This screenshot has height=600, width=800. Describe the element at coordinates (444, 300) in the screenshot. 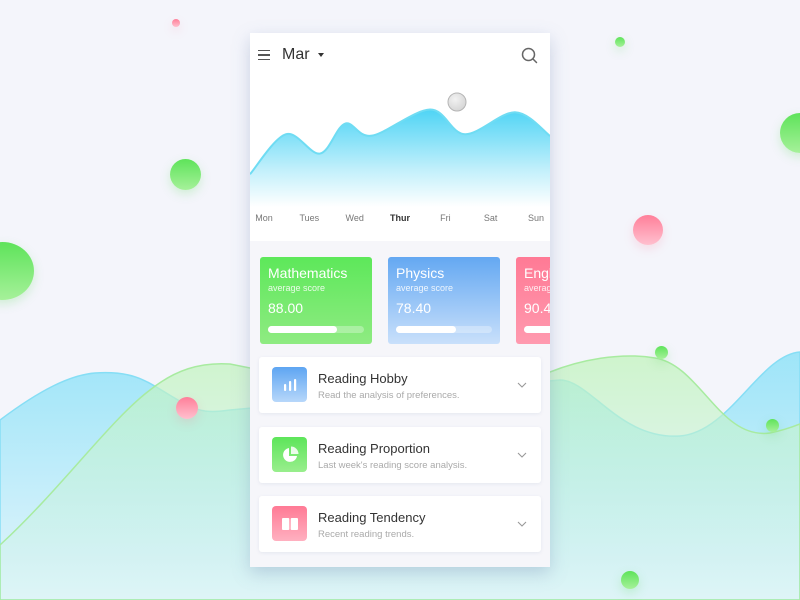

I see `subject-card-physics: Physics average score 78.40` at that location.